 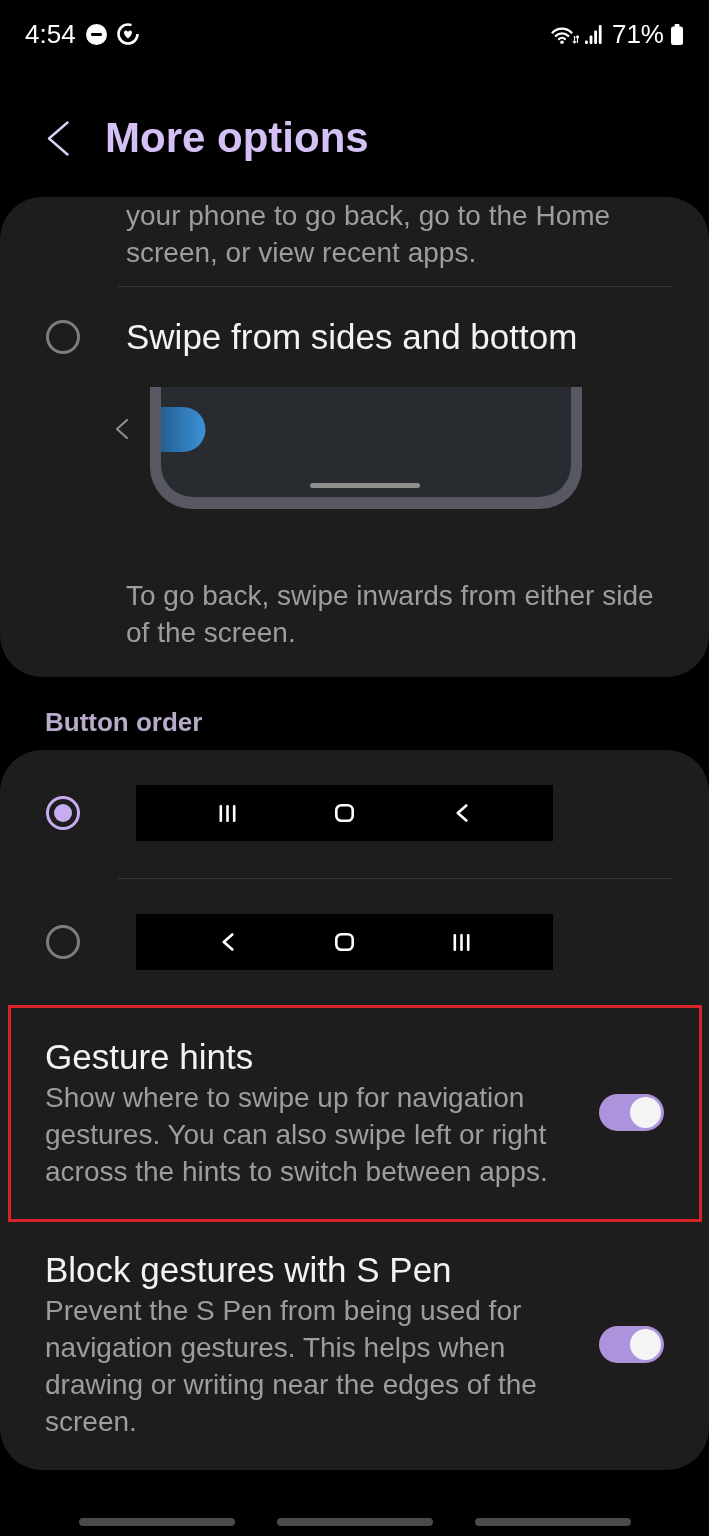 I want to click on option-label: Swipe from sides and bottom, so click(x=352, y=337).